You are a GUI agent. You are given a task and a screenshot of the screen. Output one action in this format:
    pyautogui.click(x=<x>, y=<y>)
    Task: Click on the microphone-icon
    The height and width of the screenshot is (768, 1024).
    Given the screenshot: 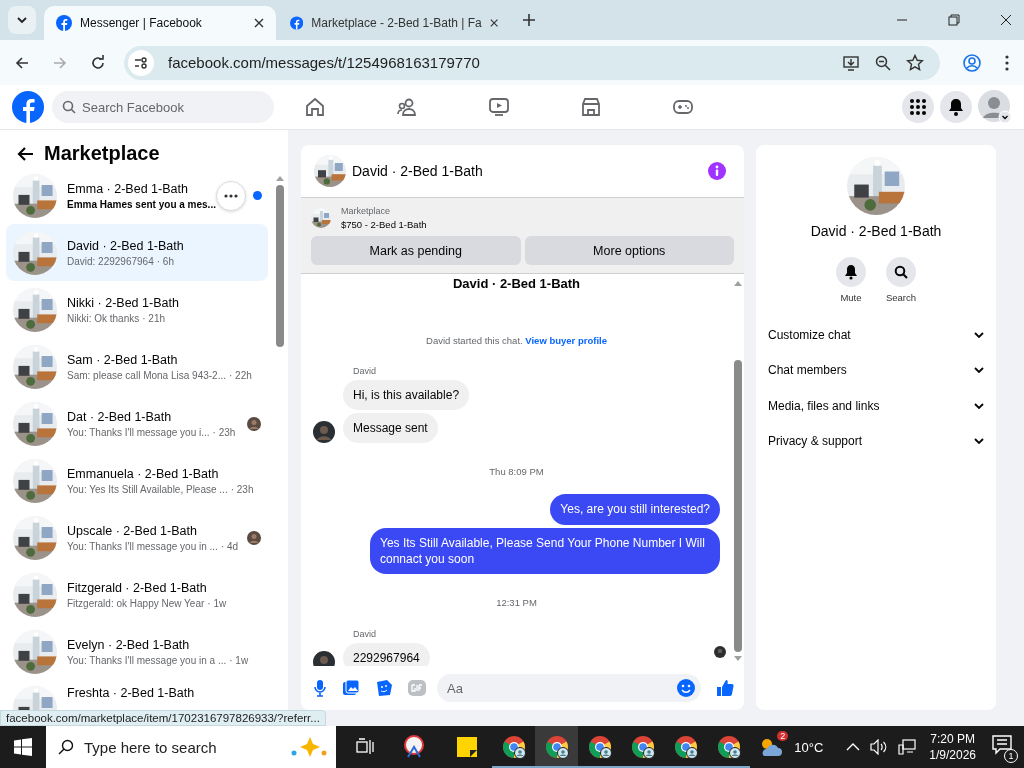 What is the action you would take?
    pyautogui.click(x=320, y=688)
    